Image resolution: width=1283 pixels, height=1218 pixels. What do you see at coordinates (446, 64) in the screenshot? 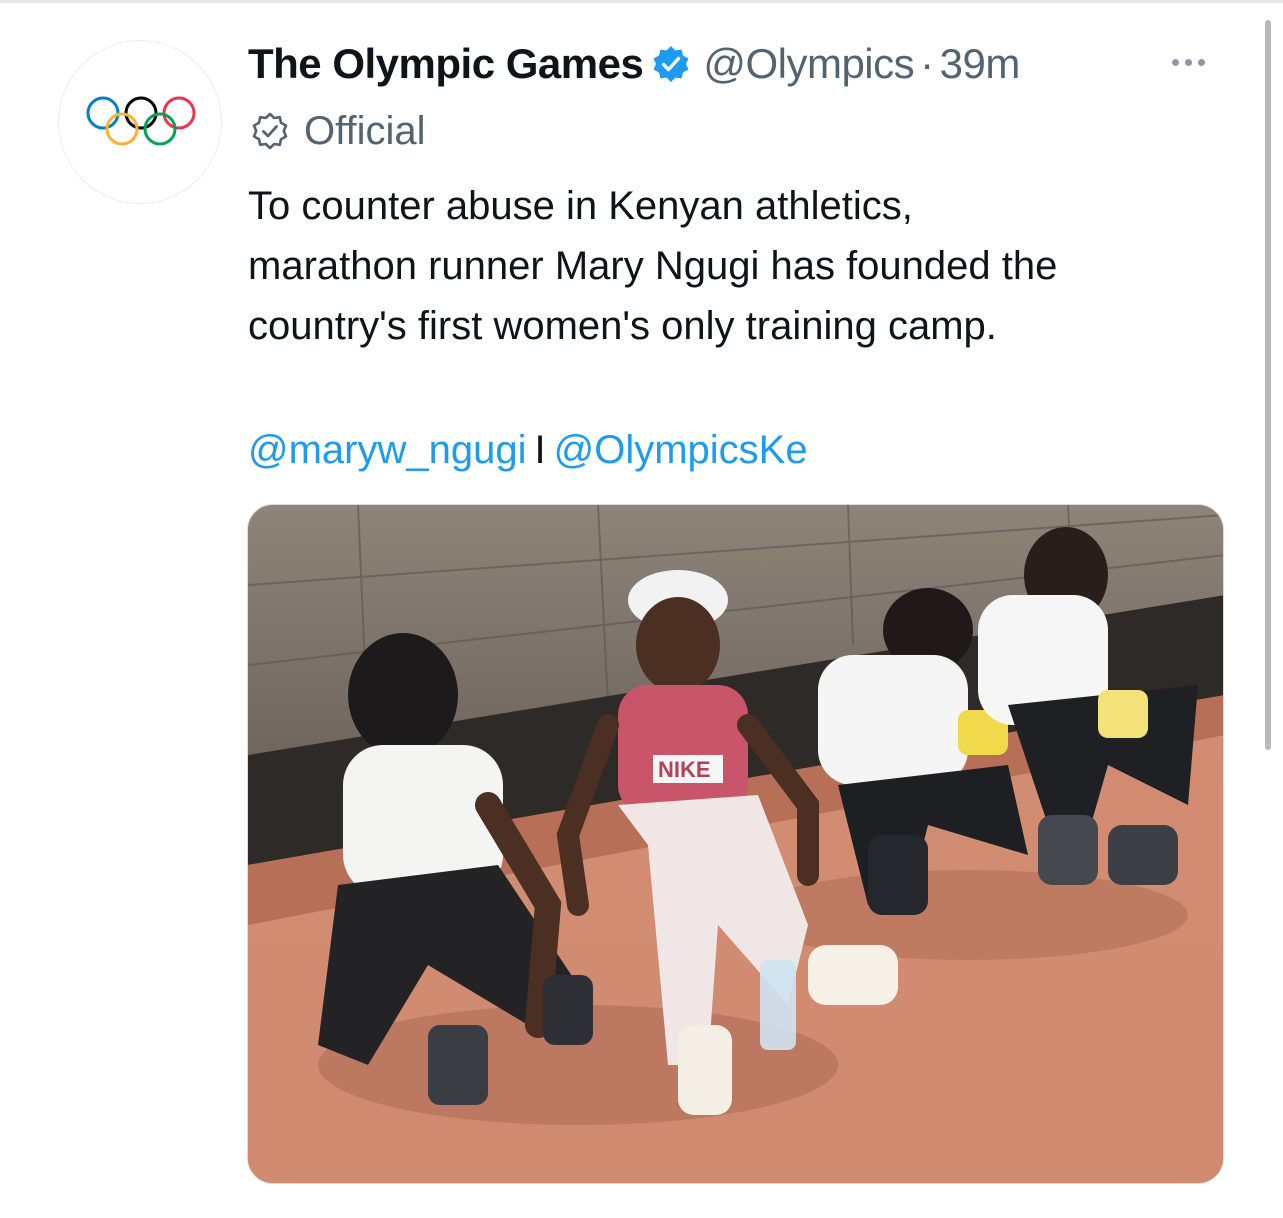
I see `display-name: The Olympic Games` at bounding box center [446, 64].